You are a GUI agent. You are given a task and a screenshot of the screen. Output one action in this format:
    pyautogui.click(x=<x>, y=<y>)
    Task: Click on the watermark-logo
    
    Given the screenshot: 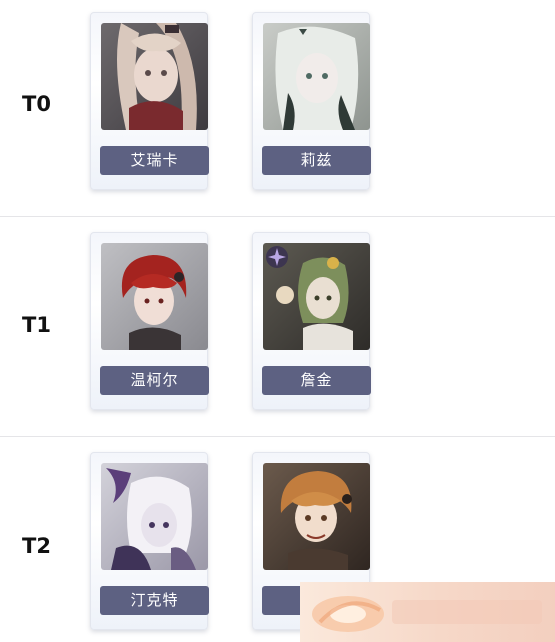 What is the action you would take?
    pyautogui.click(x=427, y=612)
    